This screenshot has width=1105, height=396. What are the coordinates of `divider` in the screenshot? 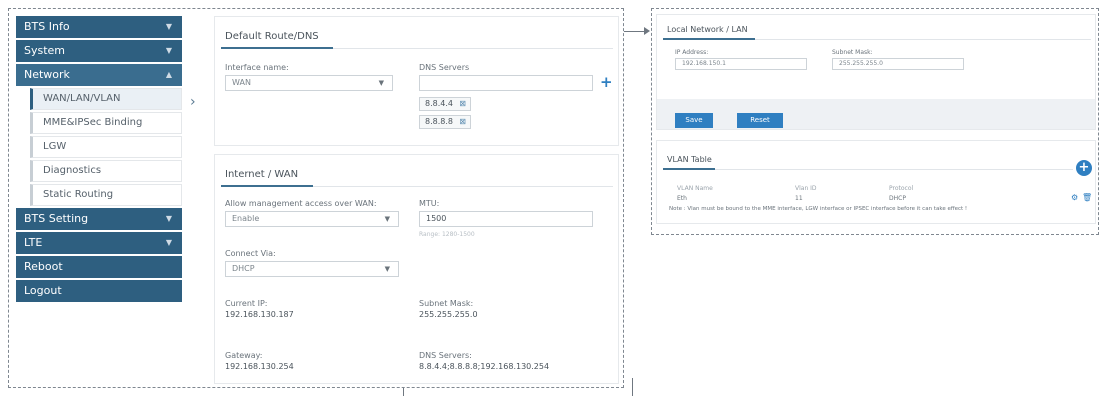 It's located at (868, 169).